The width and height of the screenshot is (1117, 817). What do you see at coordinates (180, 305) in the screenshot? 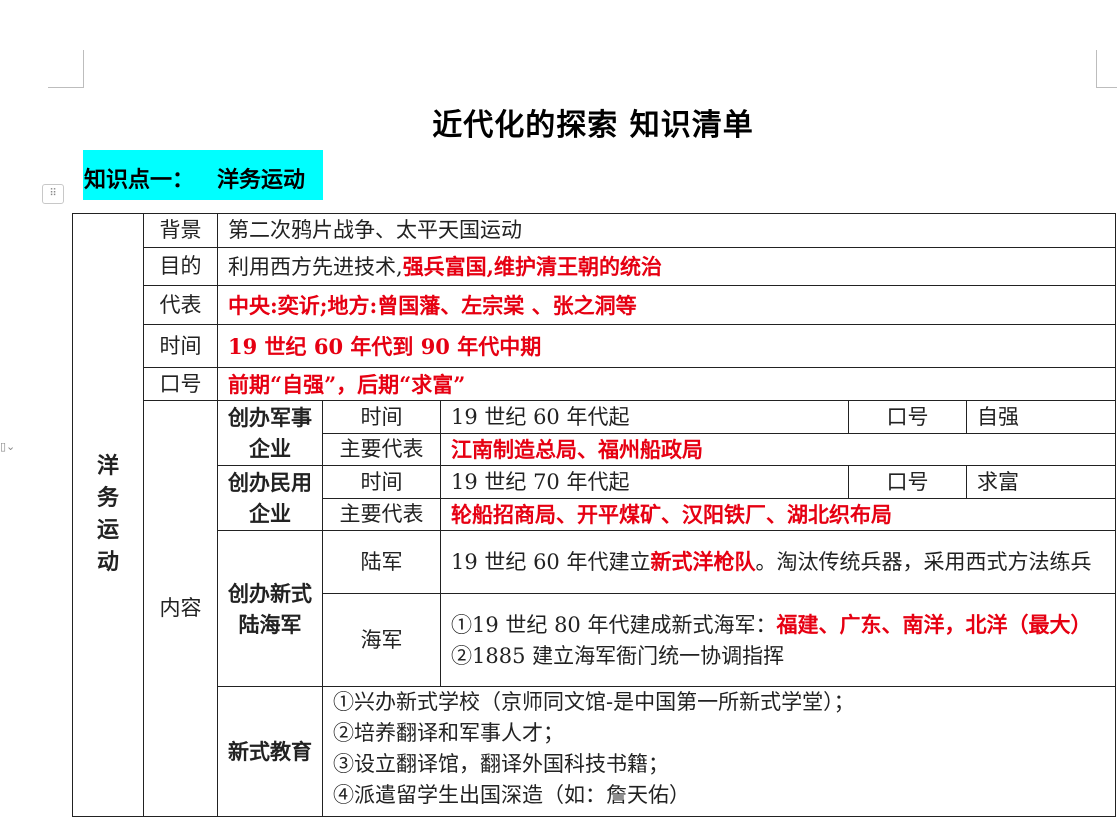
I see `row-label: 代表` at bounding box center [180, 305].